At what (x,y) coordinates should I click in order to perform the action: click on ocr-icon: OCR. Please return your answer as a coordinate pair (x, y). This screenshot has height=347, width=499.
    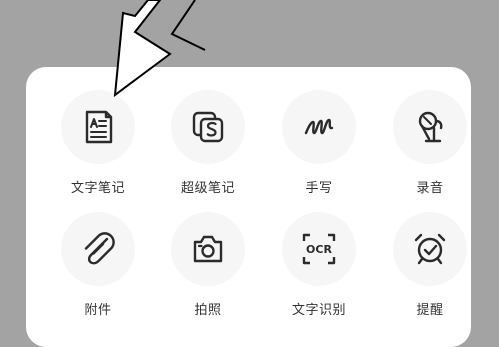
    Looking at the image, I should click on (319, 249).